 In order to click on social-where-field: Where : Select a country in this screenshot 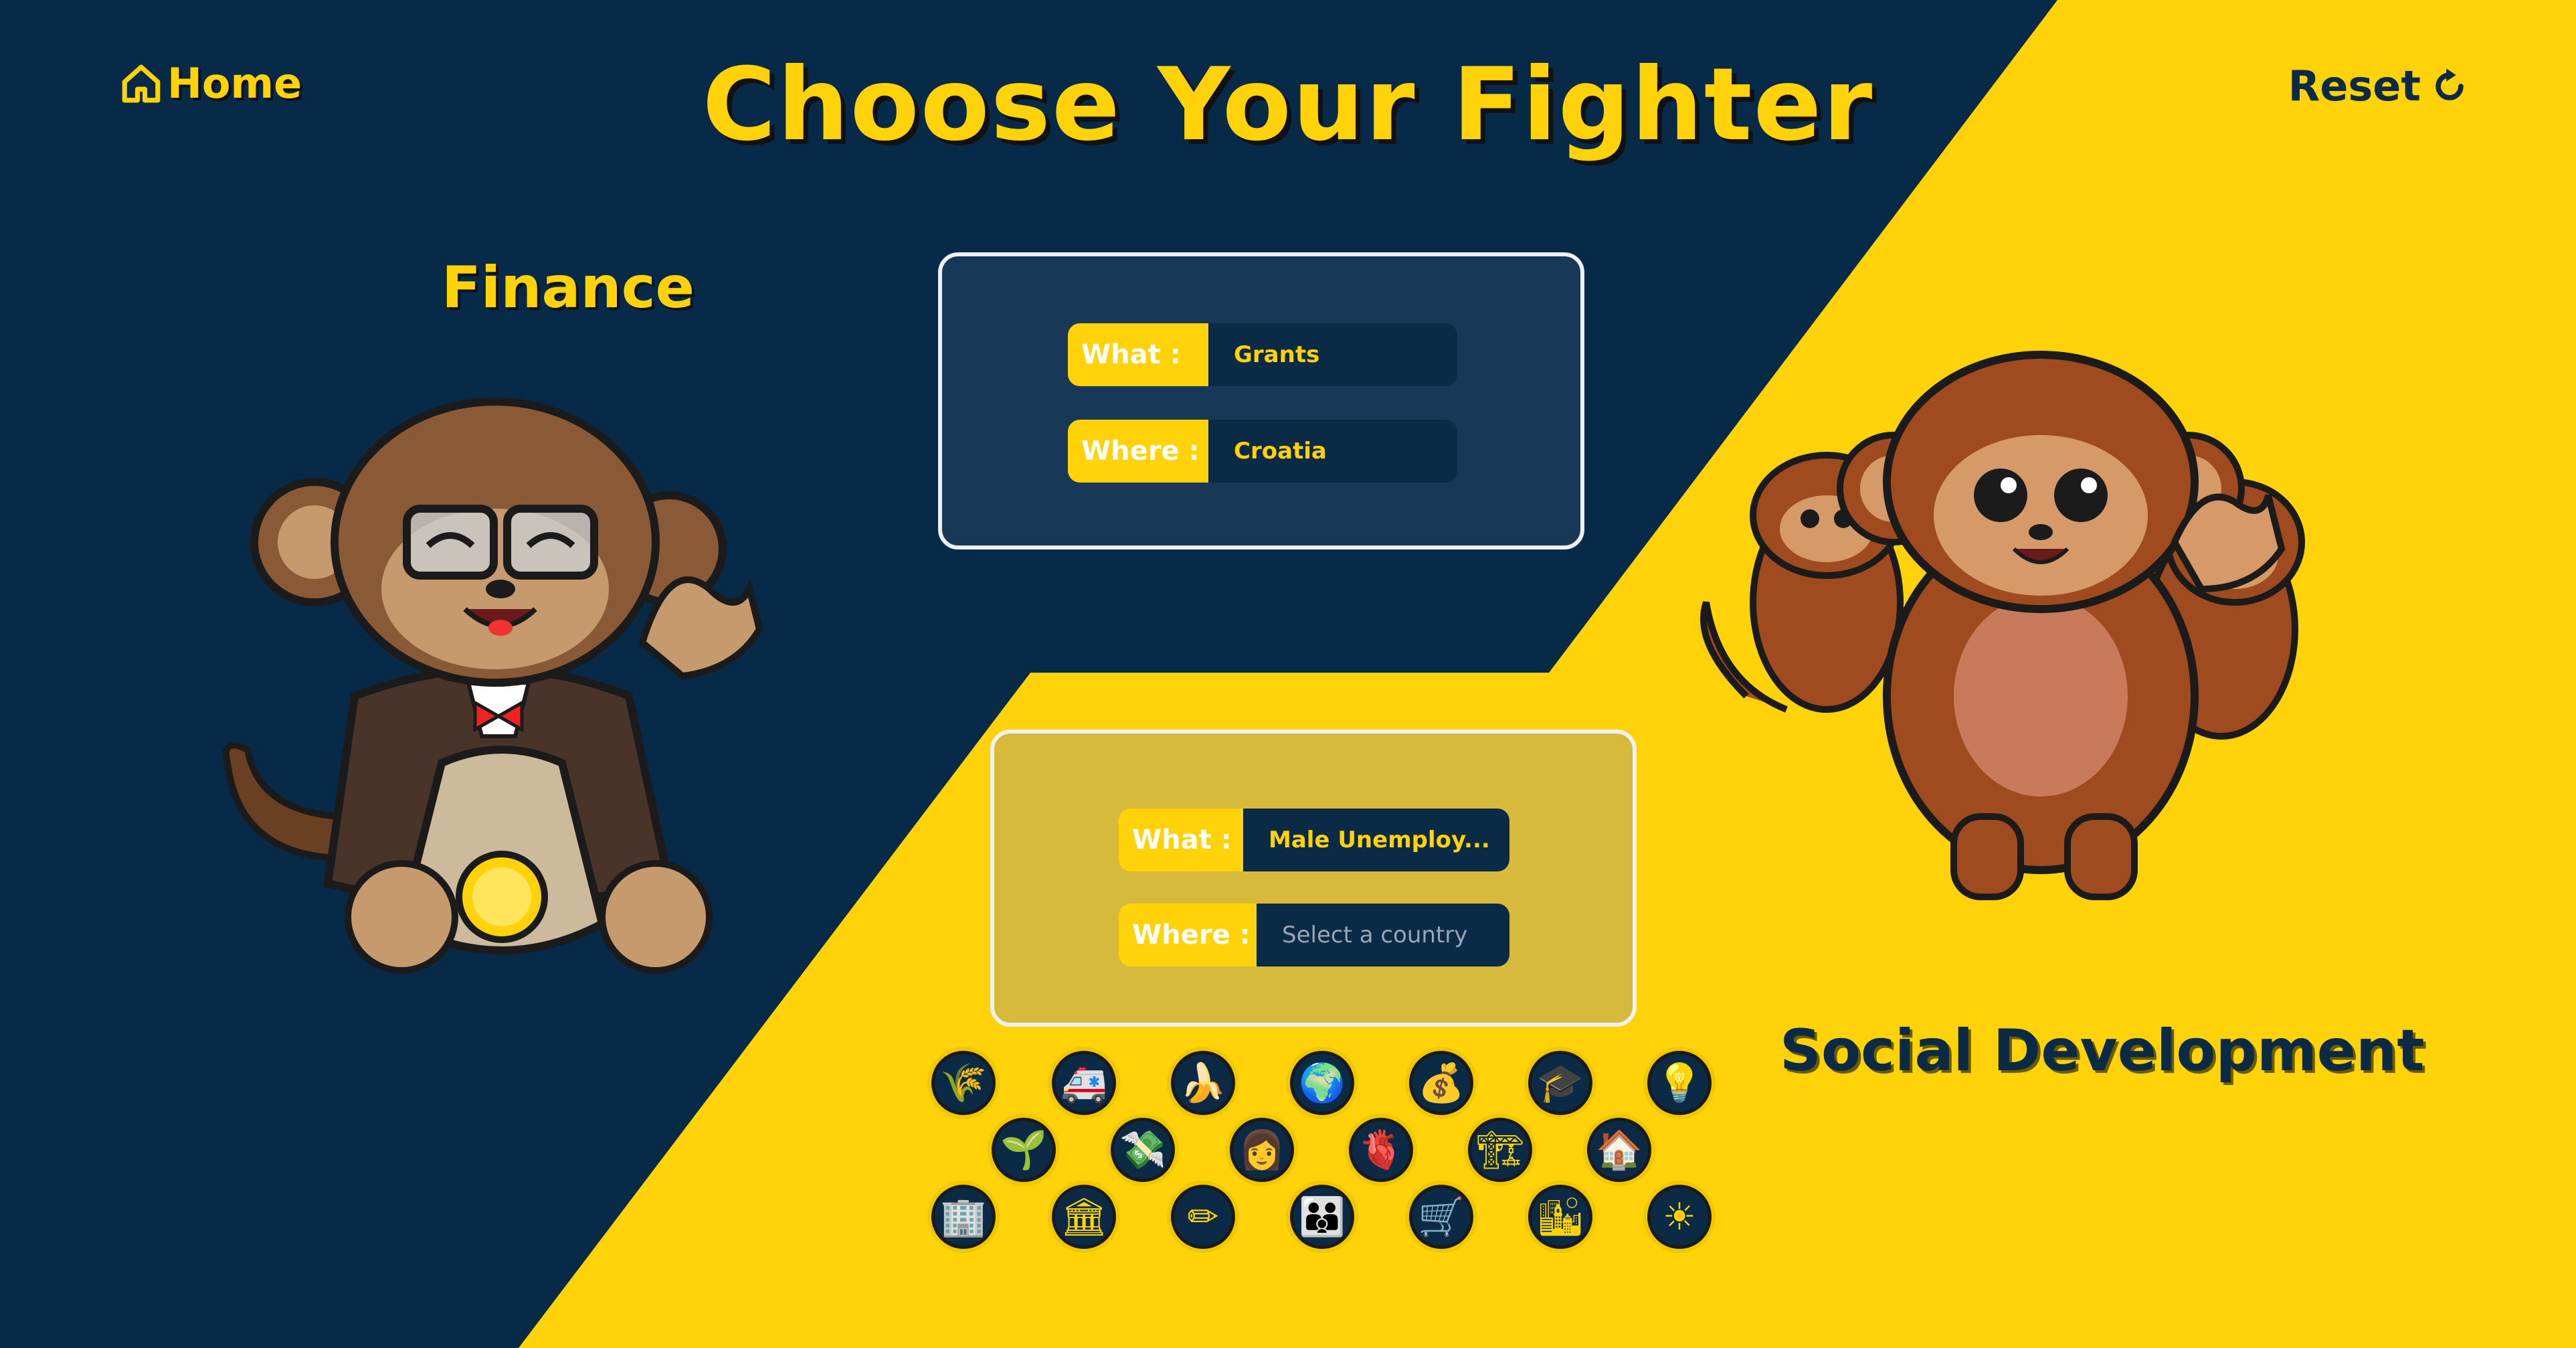, I will do `click(1314, 935)`.